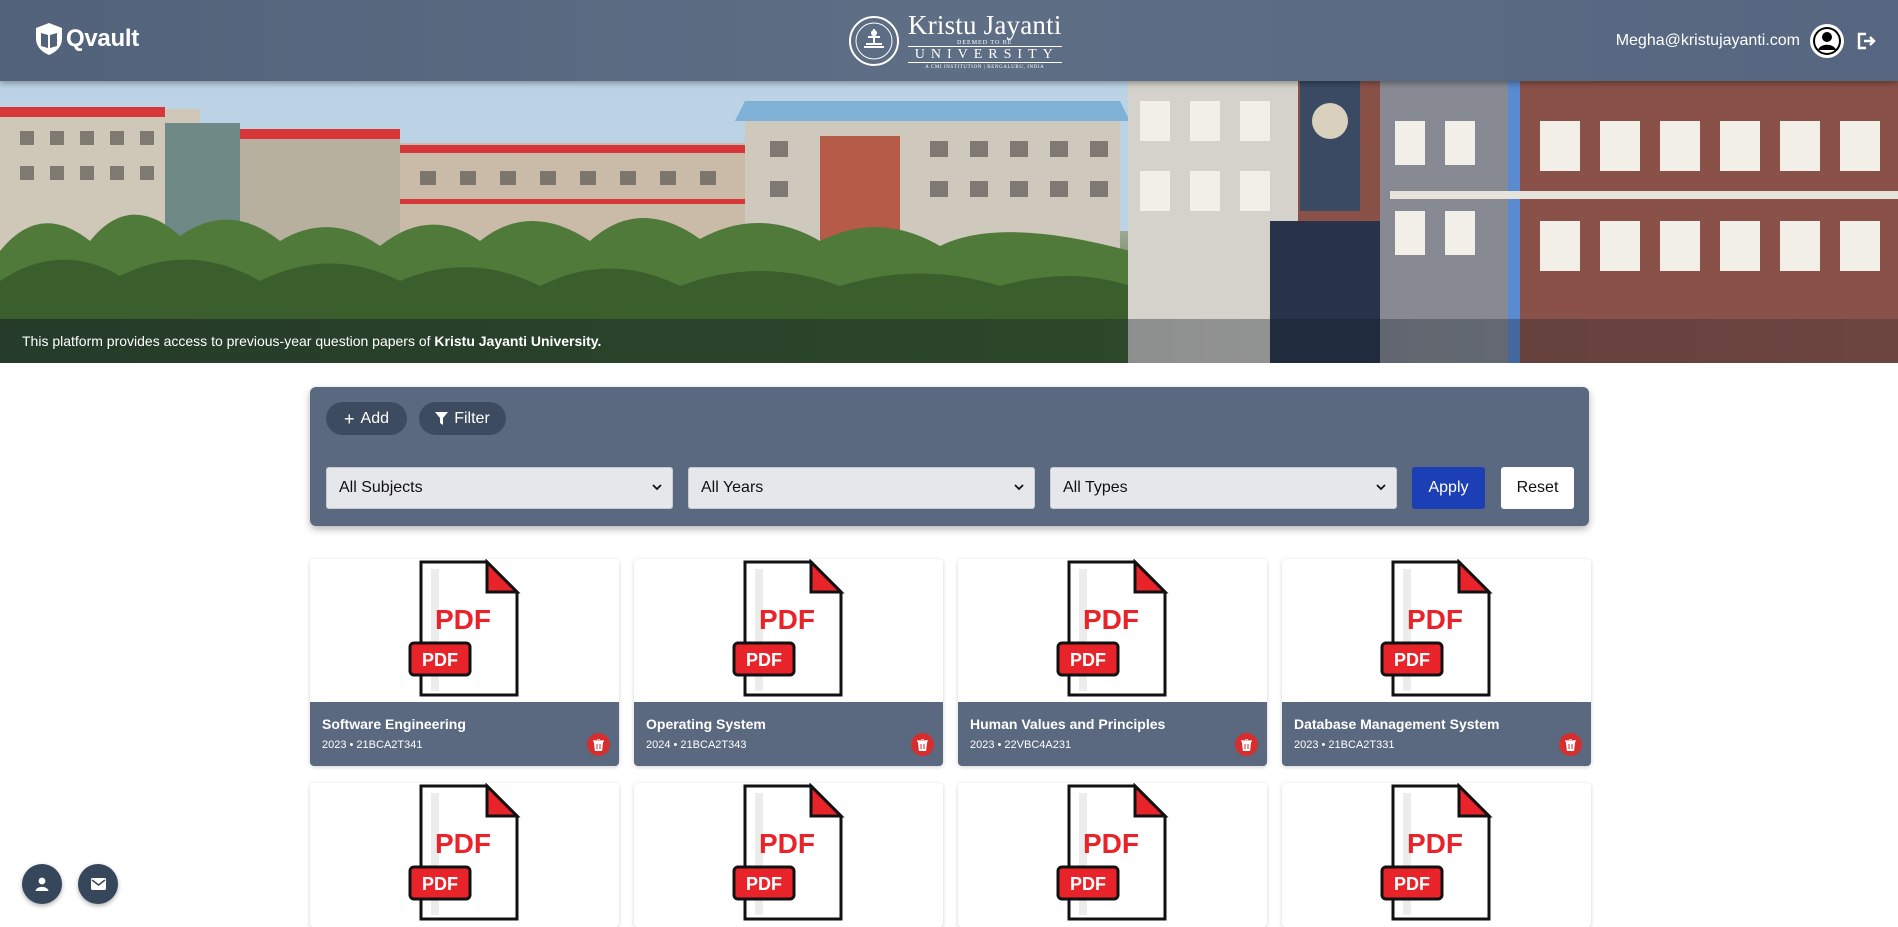  Describe the element at coordinates (394, 724) in the screenshot. I see `paper-title: Software Engineering` at that location.